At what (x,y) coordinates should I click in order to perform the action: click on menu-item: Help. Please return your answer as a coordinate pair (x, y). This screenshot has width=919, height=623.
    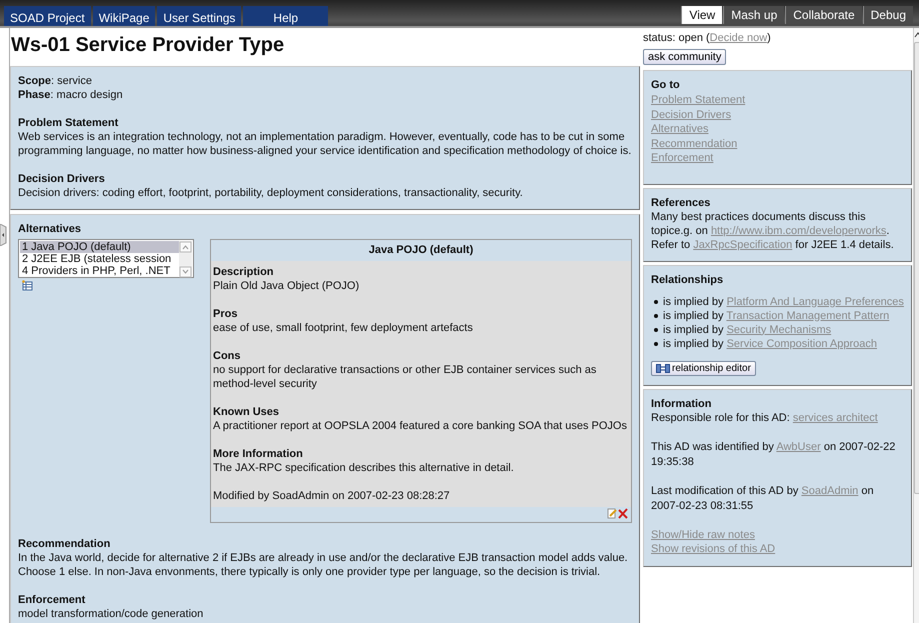
    Looking at the image, I should click on (285, 16).